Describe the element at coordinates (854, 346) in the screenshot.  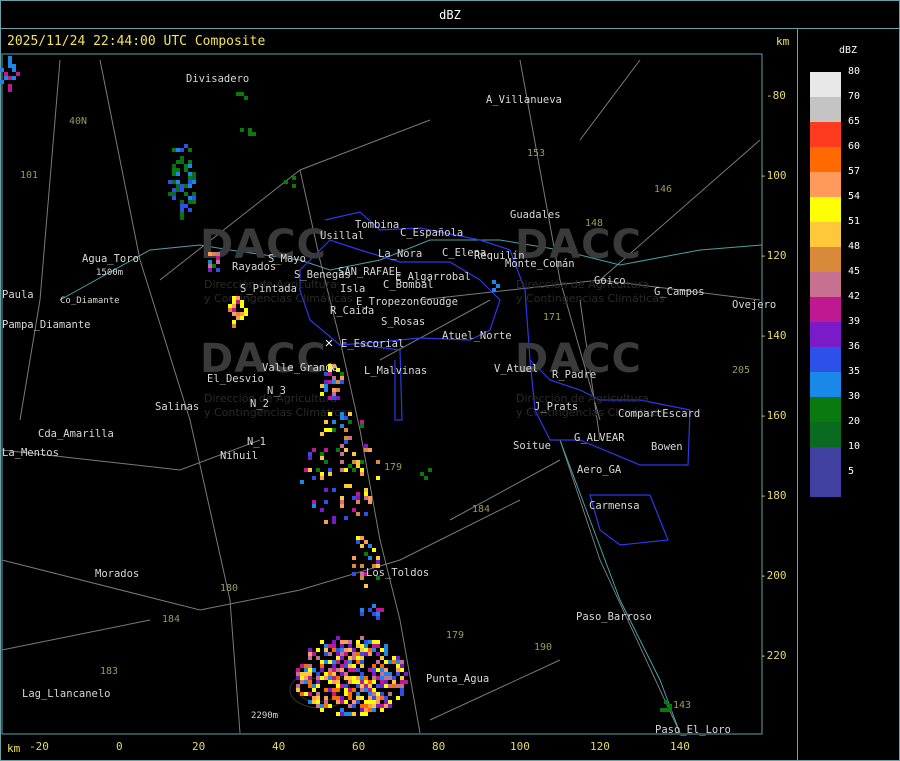
I see `legend-value: 36` at that location.